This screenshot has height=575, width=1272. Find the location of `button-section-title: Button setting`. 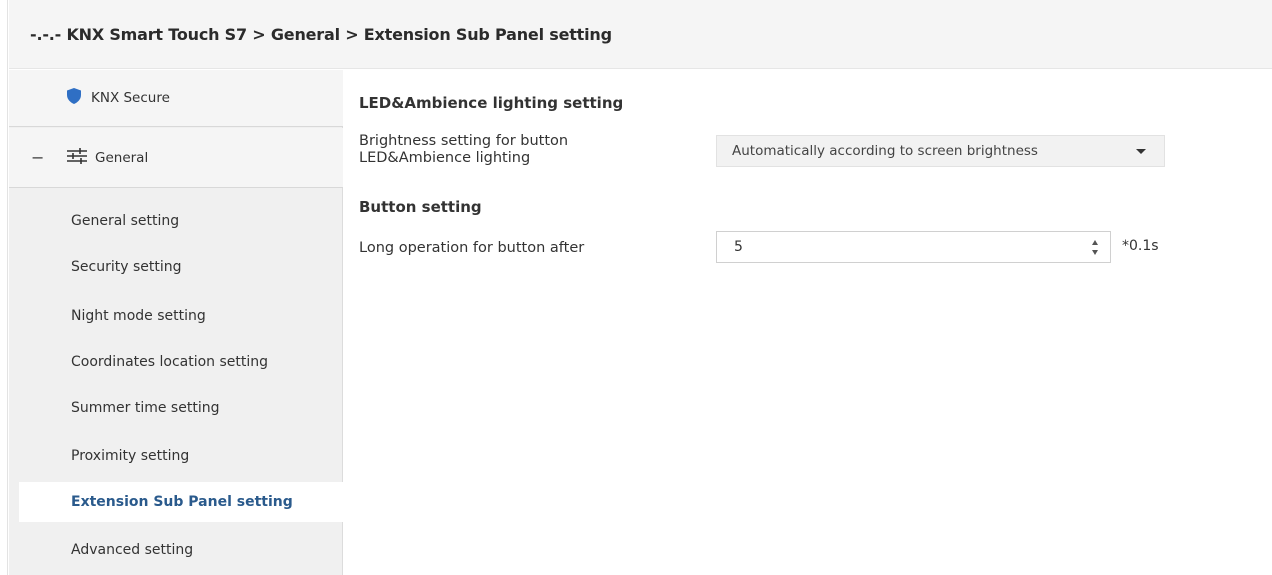

button-section-title: Button setting is located at coordinates (420, 207).